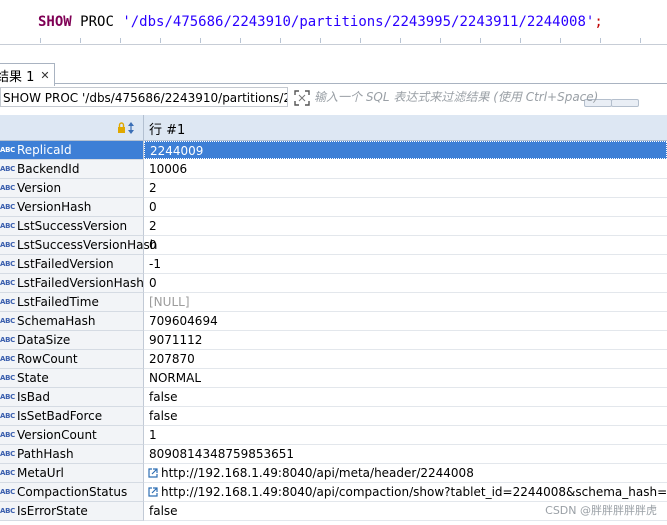  I want to click on table-row: ABC Version 2, so click(333, 188).